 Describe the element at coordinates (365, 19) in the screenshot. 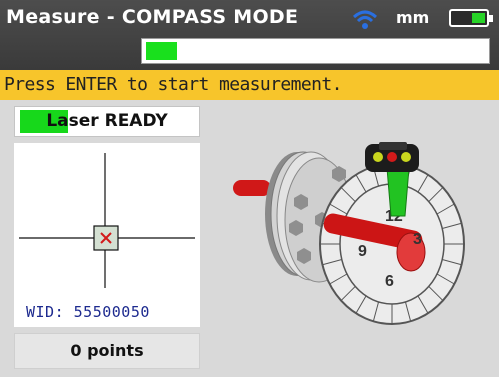

I see `wifi-icon` at that location.